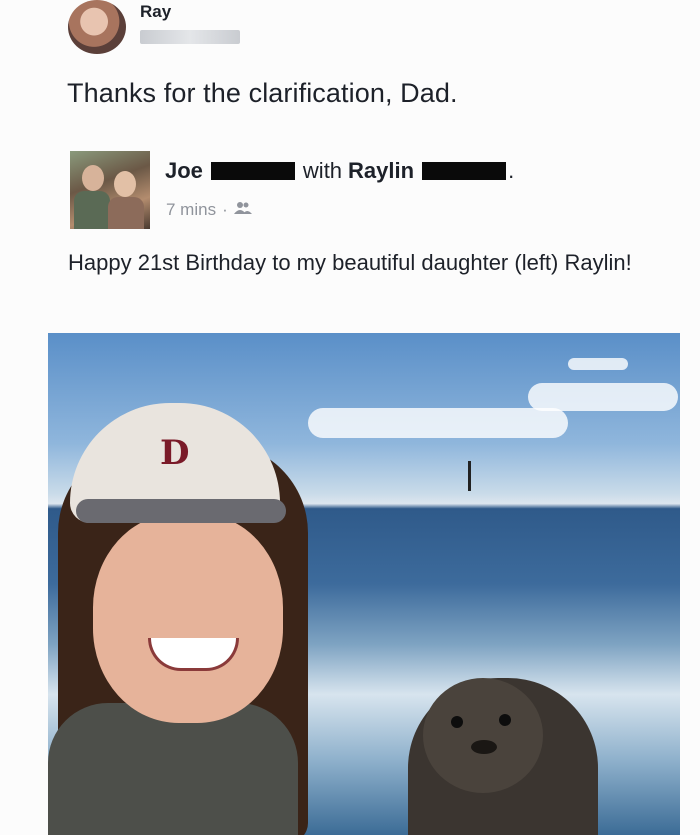 This screenshot has width=700, height=835. Describe the element at coordinates (110, 190) in the screenshot. I see `poster-avatar` at that location.